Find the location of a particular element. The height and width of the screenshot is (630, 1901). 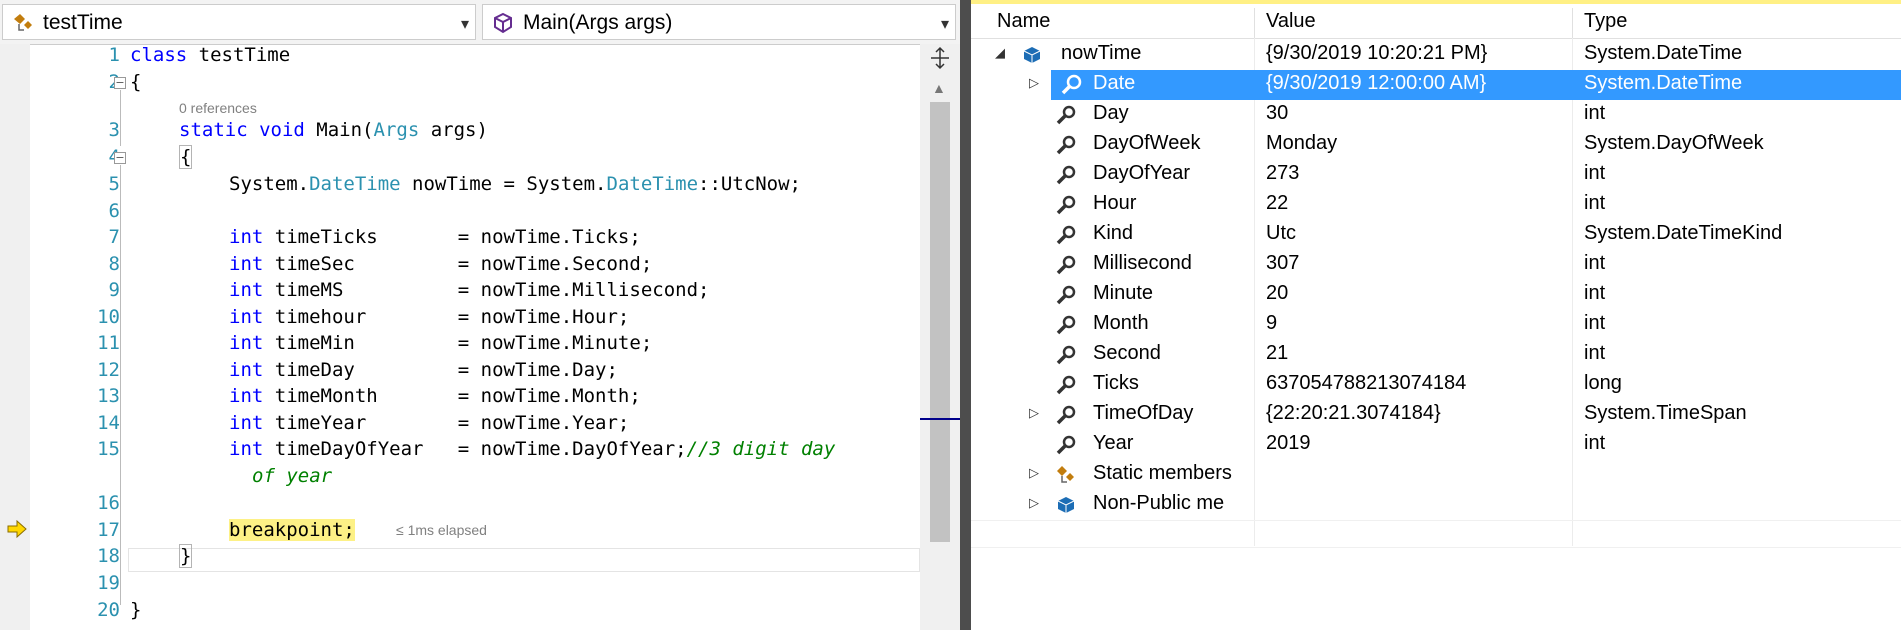

watch-row-year: Year 2019 int is located at coordinates (1436, 445).